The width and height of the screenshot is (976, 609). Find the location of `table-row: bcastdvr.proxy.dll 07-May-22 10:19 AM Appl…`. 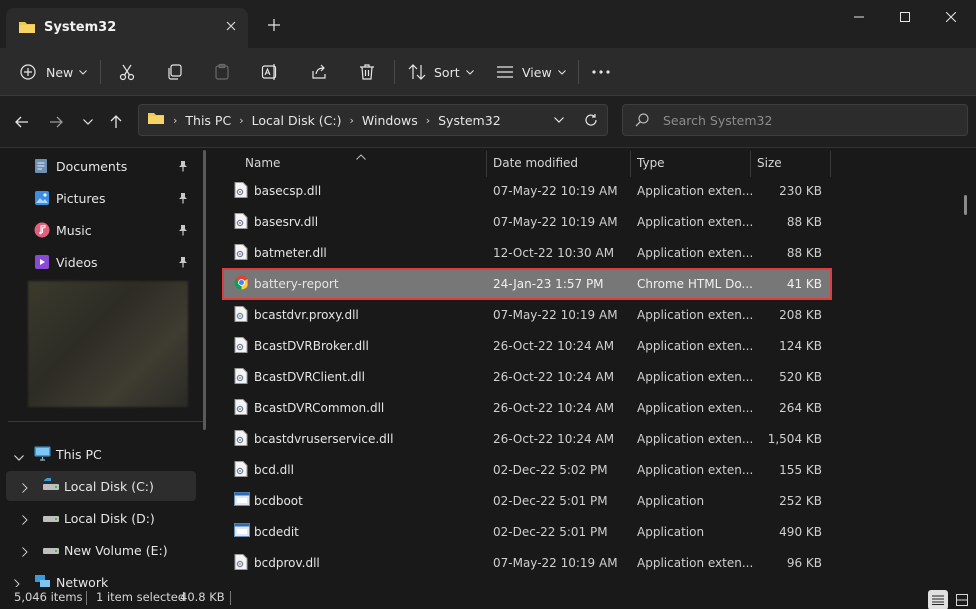

table-row: bcastdvr.proxy.dll 07-May-22 10:19 AM Appl… is located at coordinates (527, 314).